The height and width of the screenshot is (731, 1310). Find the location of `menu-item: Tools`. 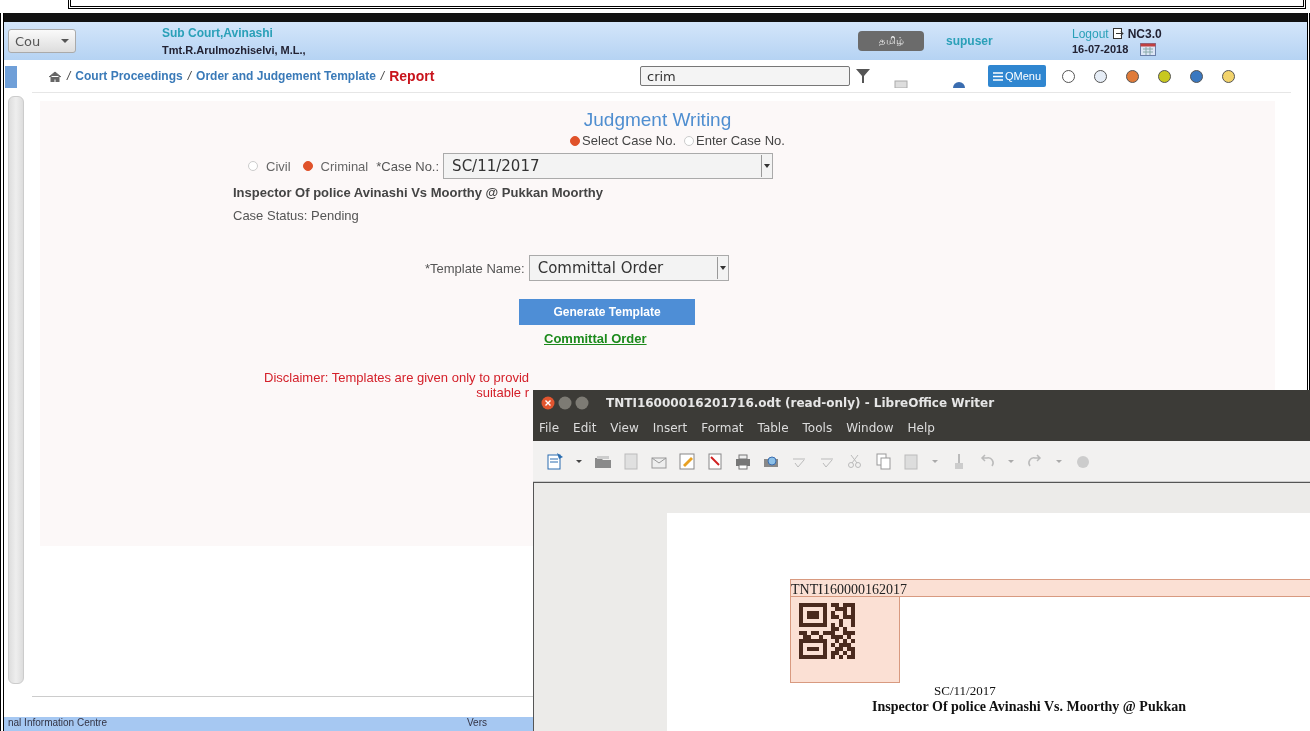

menu-item: Tools is located at coordinates (817, 428).